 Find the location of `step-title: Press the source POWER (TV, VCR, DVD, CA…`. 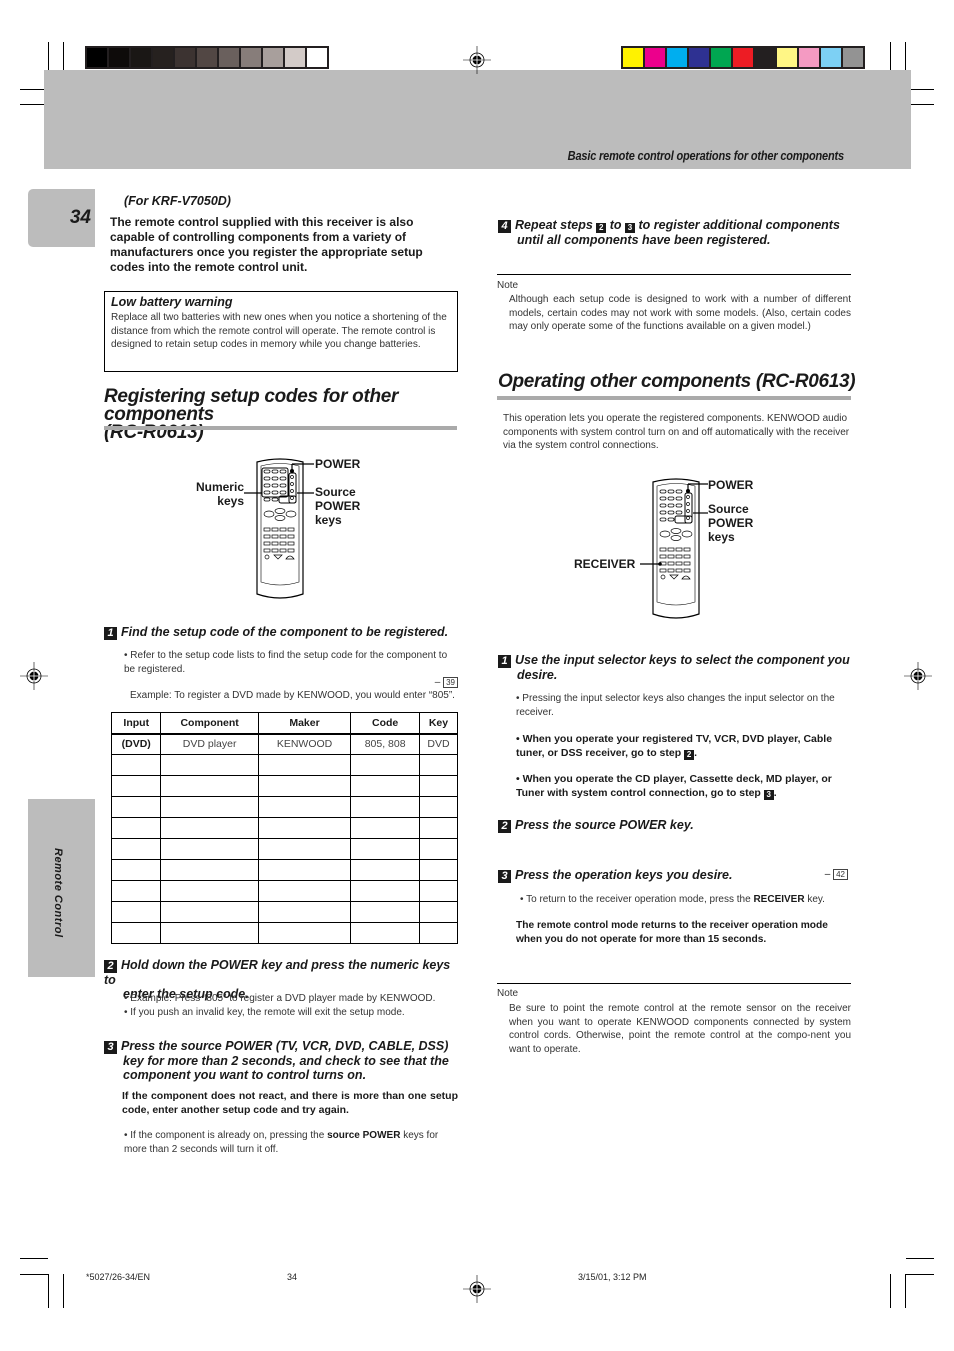

step-title: Press the source POWER (TV, VCR, DVD, CA… is located at coordinates (285, 1046).